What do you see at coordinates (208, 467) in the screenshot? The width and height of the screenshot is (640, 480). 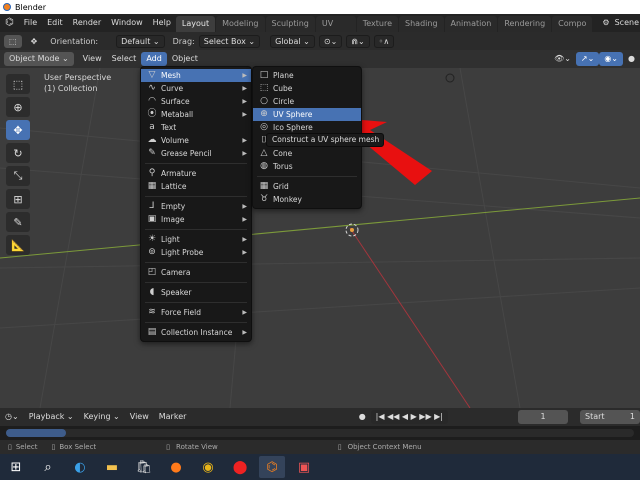 I see `chrome-icon: ◉` at bounding box center [208, 467].